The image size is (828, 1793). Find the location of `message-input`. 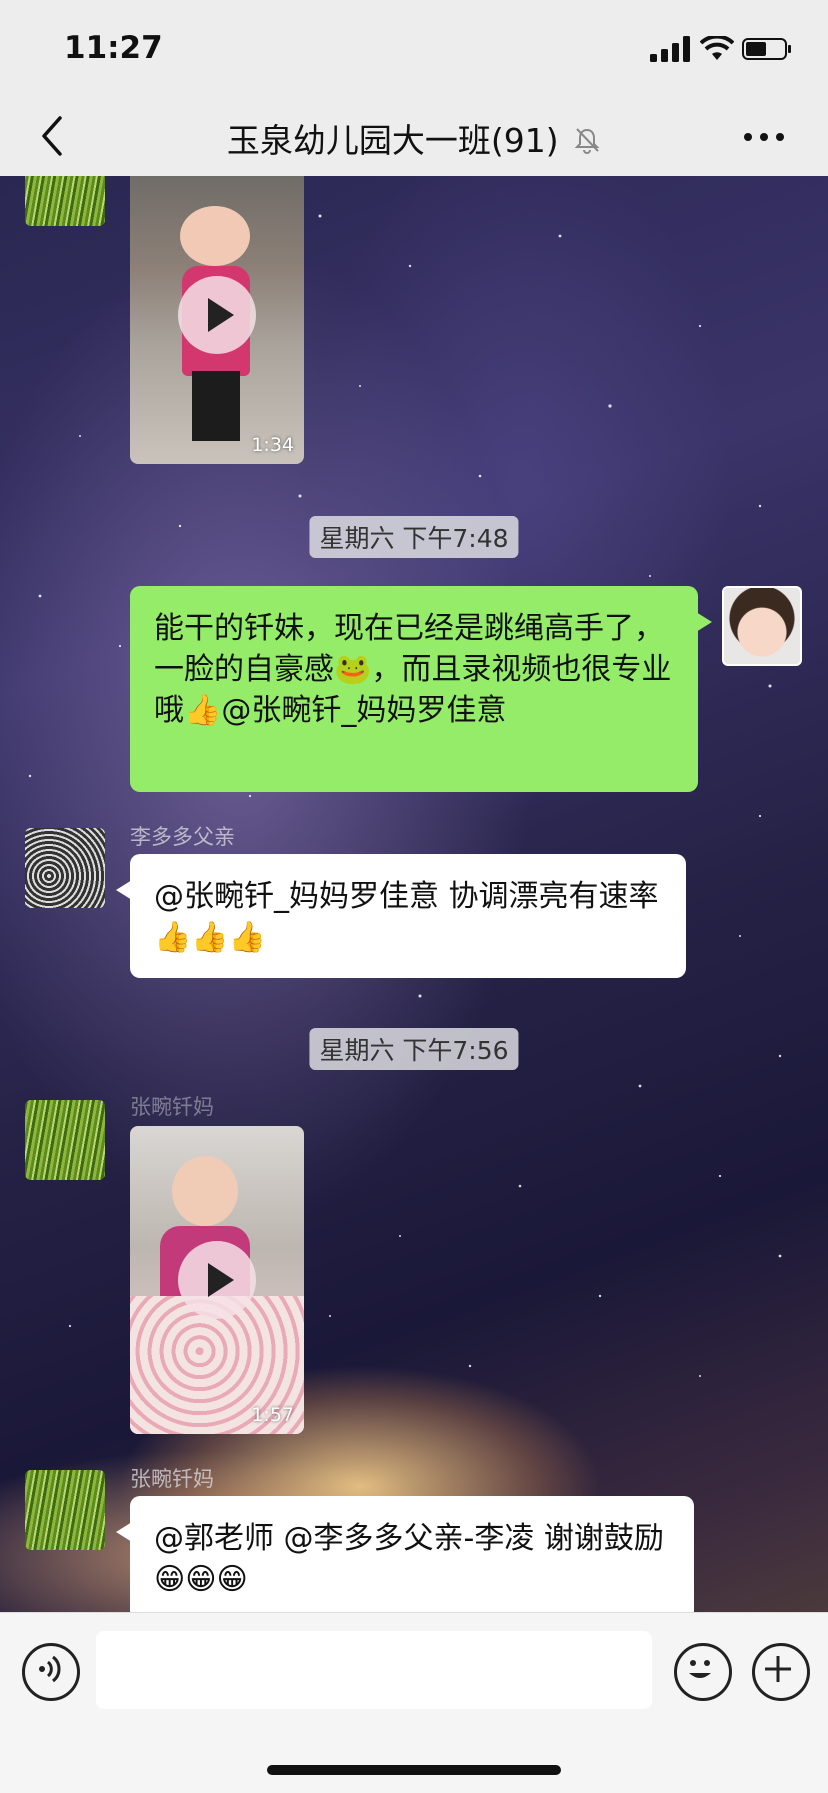

message-input is located at coordinates (374, 1670).